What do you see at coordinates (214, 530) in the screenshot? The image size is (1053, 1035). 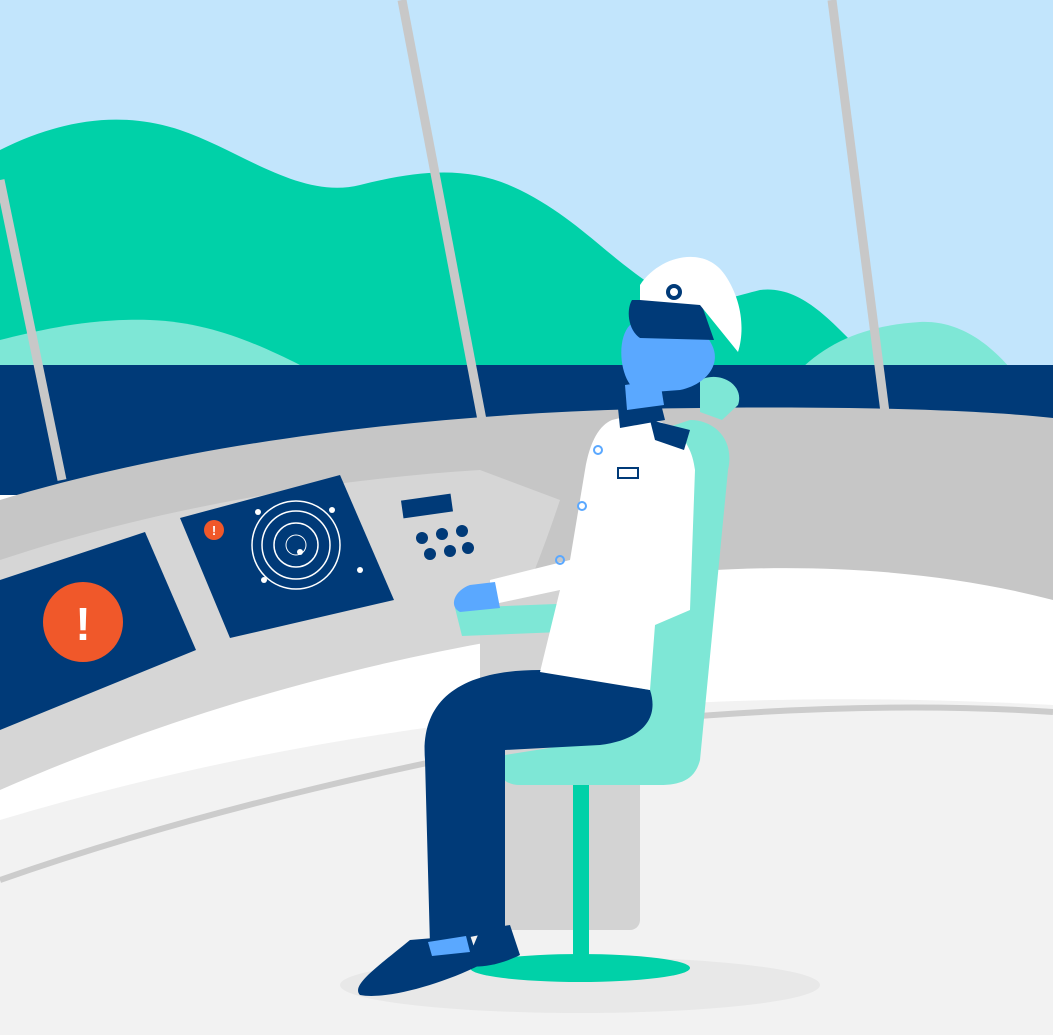 I see `small-alert-glyph: !` at bounding box center [214, 530].